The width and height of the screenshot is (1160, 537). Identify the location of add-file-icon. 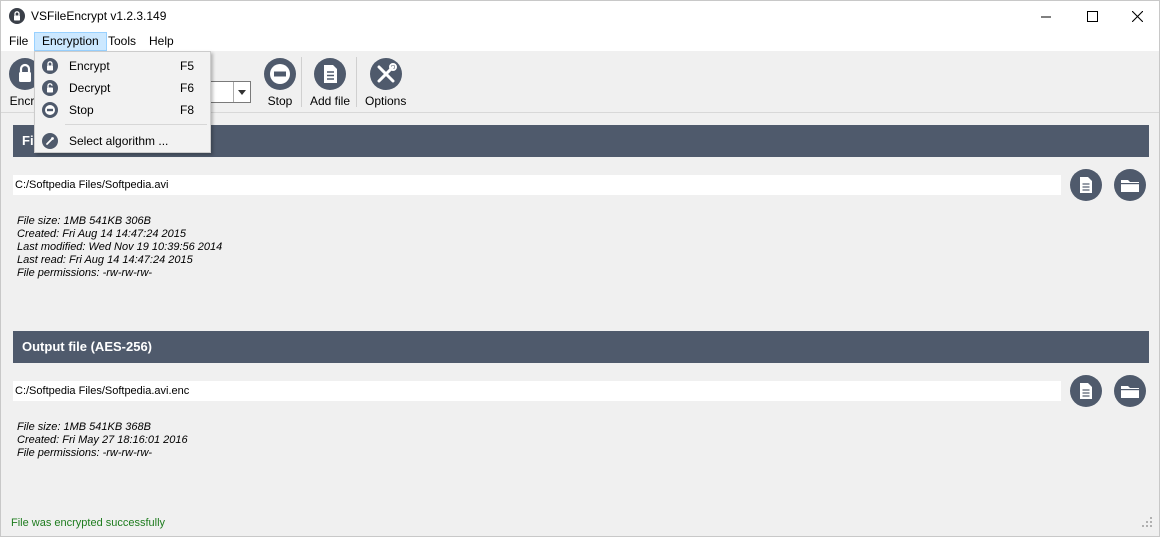
(330, 74).